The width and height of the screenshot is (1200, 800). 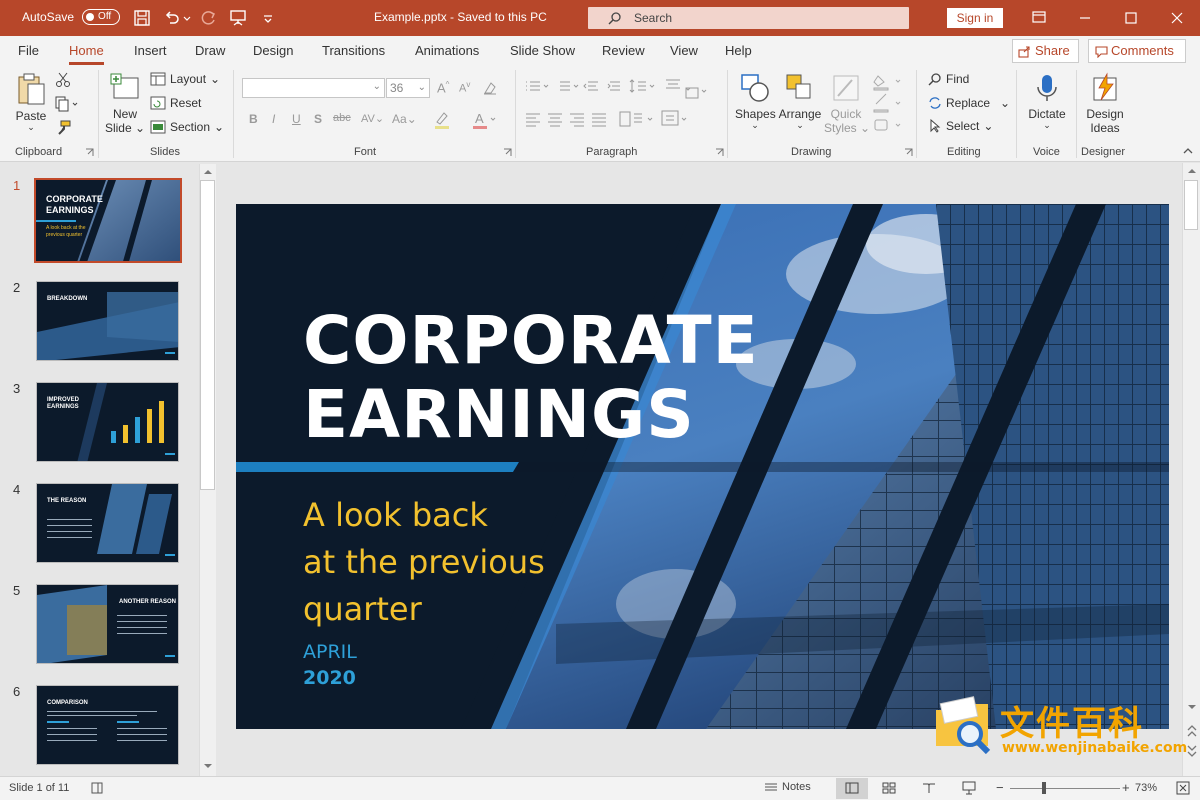 I want to click on paste-button: Paste ⌄, so click(x=31, y=102).